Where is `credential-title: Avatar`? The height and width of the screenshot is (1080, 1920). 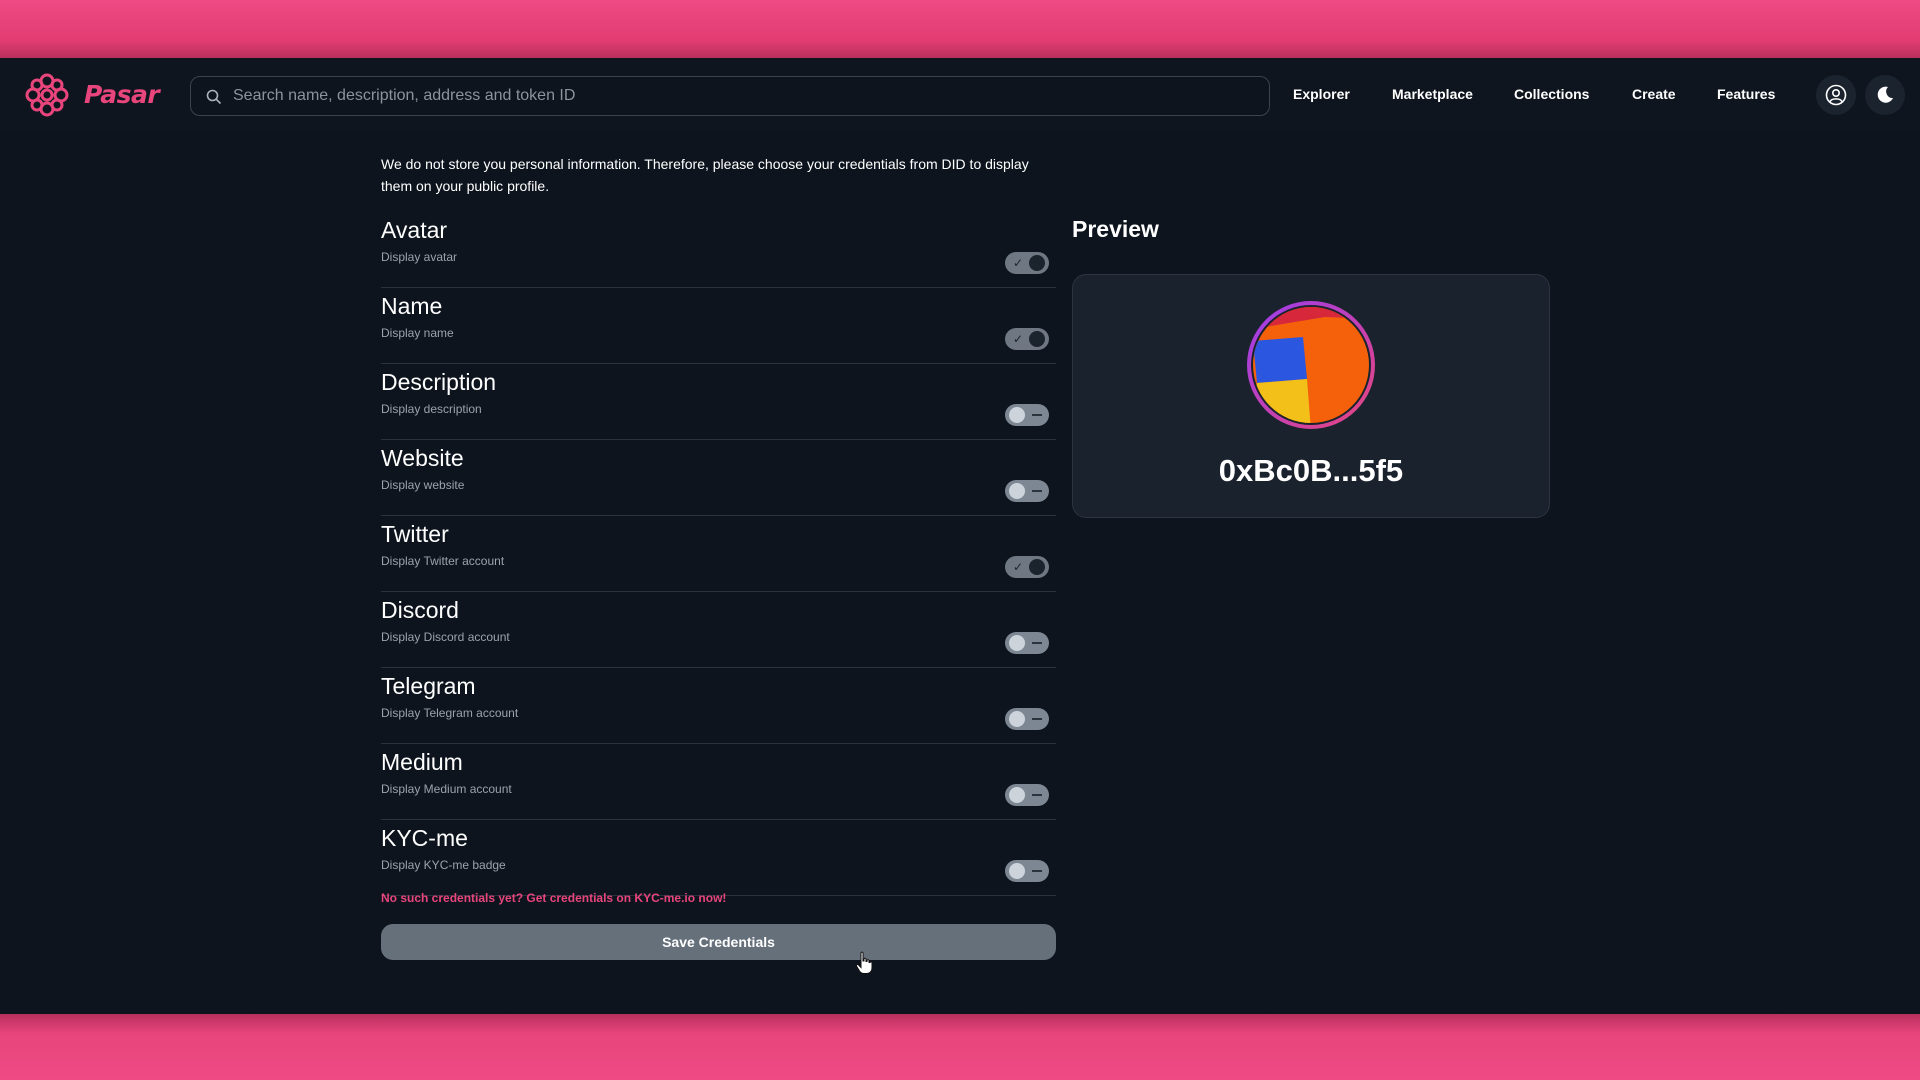
credential-title: Avatar is located at coordinates (414, 230).